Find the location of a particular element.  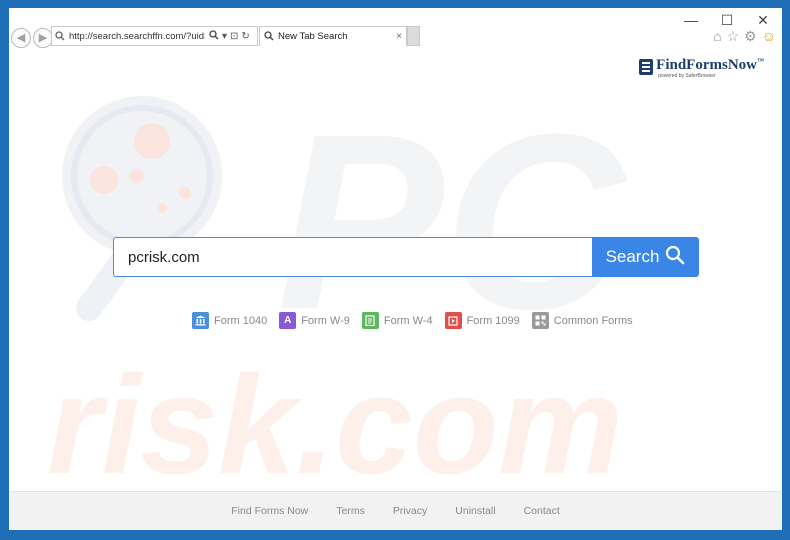

quick-link-label: Form W-9 is located at coordinates (325, 320).